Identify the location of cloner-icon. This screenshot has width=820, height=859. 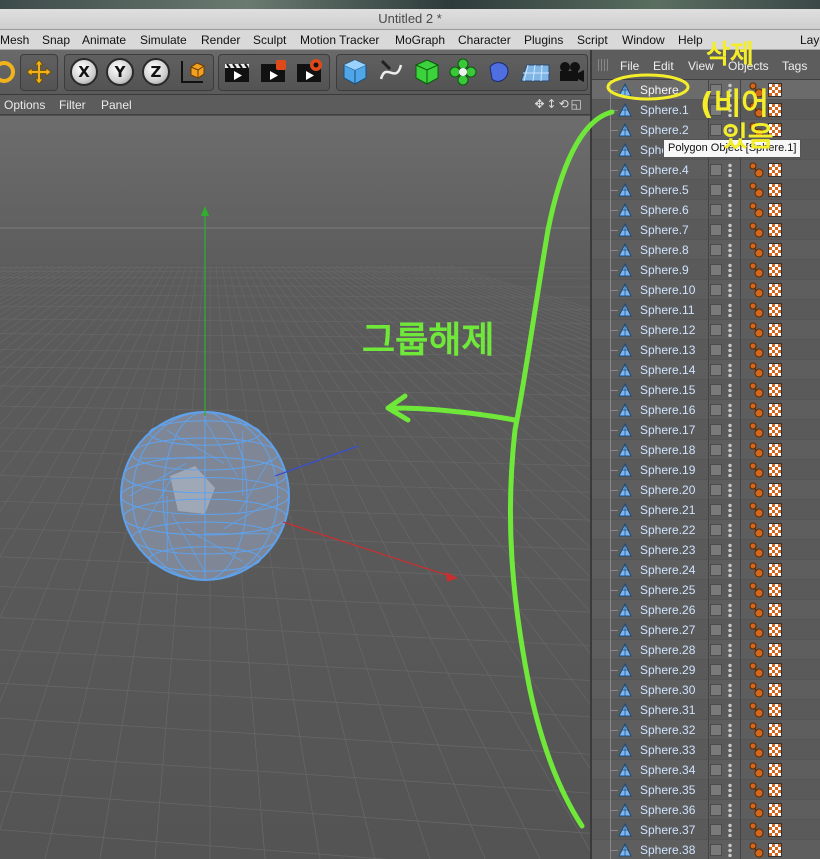
(463, 72).